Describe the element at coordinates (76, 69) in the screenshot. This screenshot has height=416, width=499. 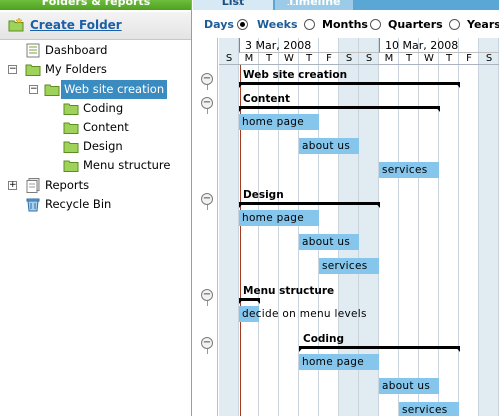
I see `tree-item-my-folders-label: My Folders` at that location.